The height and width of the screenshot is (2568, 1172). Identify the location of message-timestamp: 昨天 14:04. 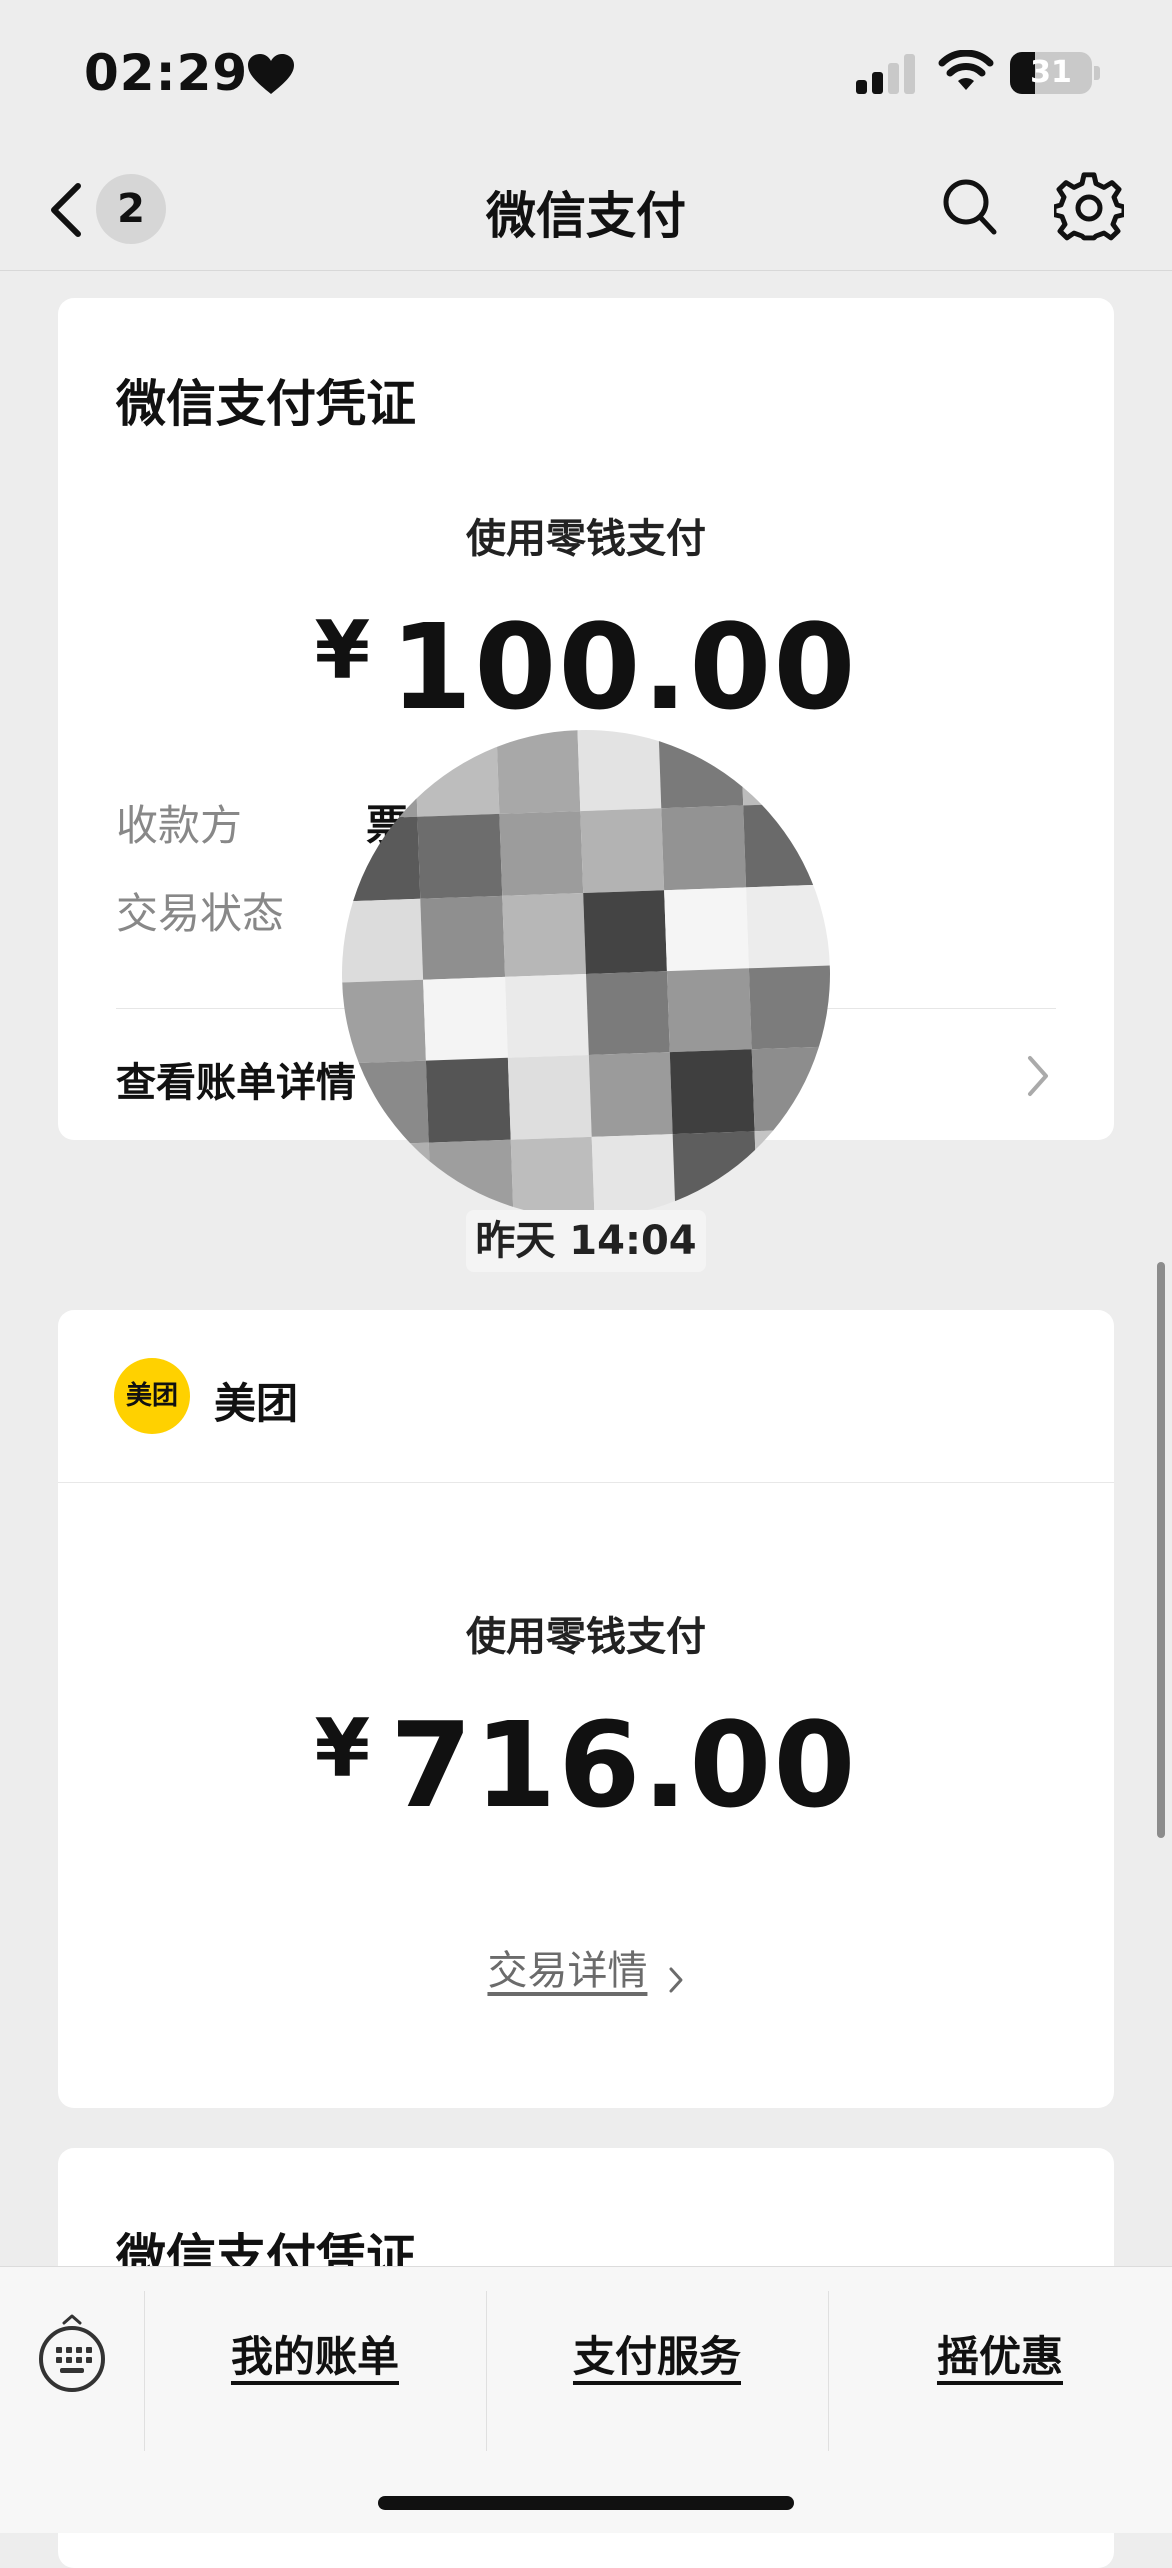
(586, 1241).